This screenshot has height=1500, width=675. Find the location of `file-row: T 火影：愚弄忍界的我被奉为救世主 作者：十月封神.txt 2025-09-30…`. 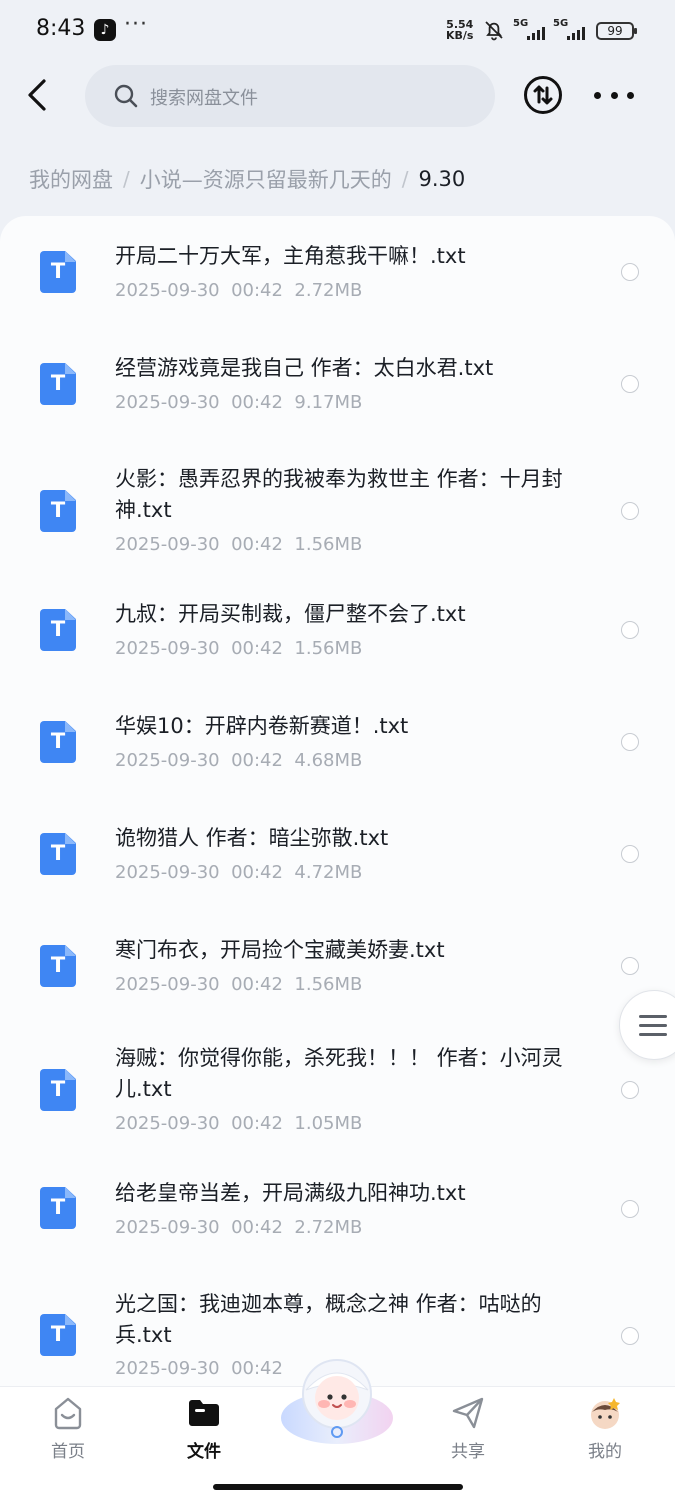

file-row: T 火影：愚弄忍界的我被奉为救世主 作者：十月封神.txt 2025-09-30… is located at coordinates (337, 511).